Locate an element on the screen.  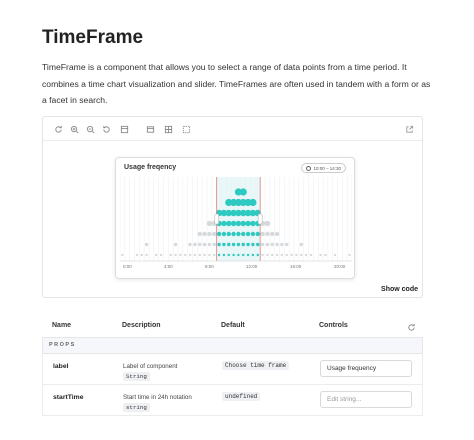
x-tick-label: 4:00 is located at coordinates (168, 266).